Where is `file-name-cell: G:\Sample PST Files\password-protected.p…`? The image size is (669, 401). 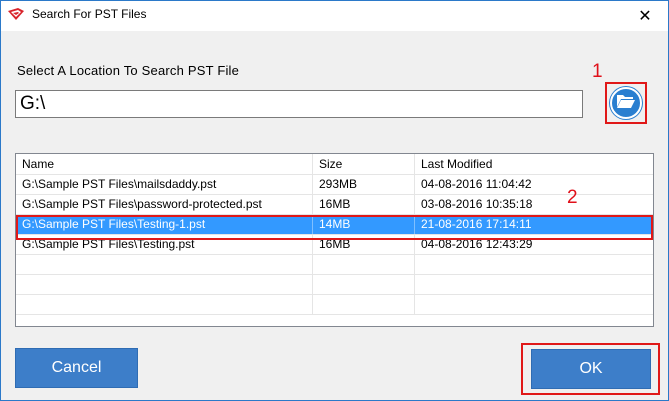
file-name-cell: G:\Sample PST Files\password-protected.p… is located at coordinates (164, 204).